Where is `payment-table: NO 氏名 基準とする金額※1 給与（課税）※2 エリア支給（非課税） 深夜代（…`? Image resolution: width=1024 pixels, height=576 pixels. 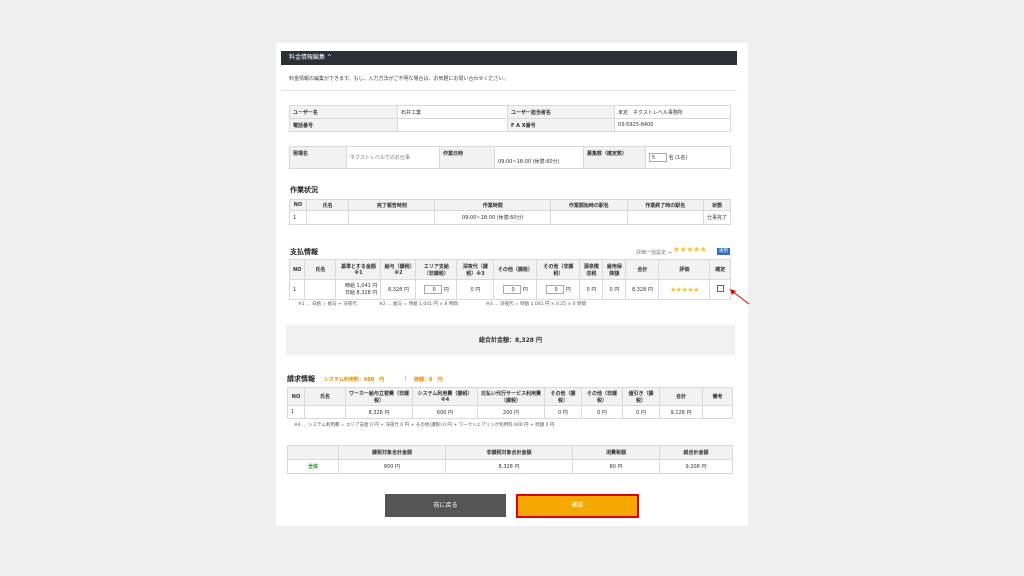 payment-table: NO 氏名 基準とする金額※1 給与（課税）※2 エリア支給（非課税） 深夜代（… is located at coordinates (509, 279).